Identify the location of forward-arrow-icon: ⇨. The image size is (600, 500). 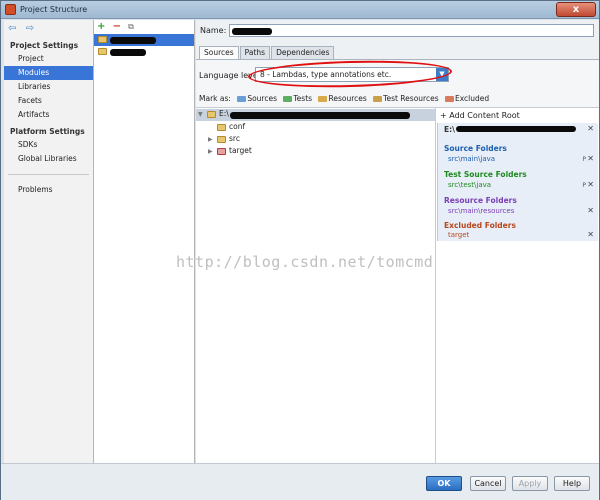
(30, 28).